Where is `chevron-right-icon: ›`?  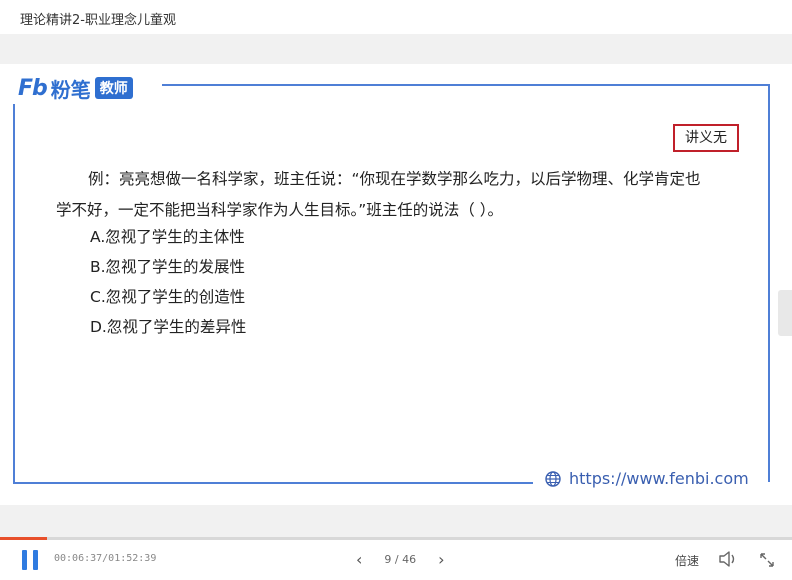
chevron-right-icon: › is located at coordinates (441, 559).